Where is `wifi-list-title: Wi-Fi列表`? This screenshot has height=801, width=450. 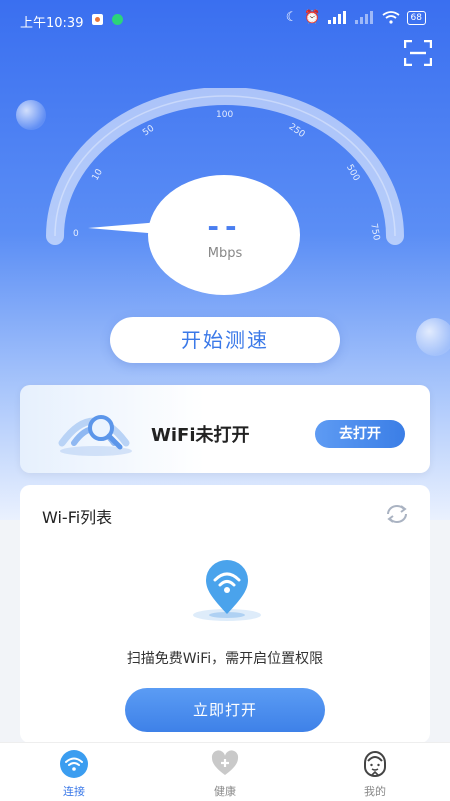
wifi-list-title: Wi-Fi列表 is located at coordinates (77, 517).